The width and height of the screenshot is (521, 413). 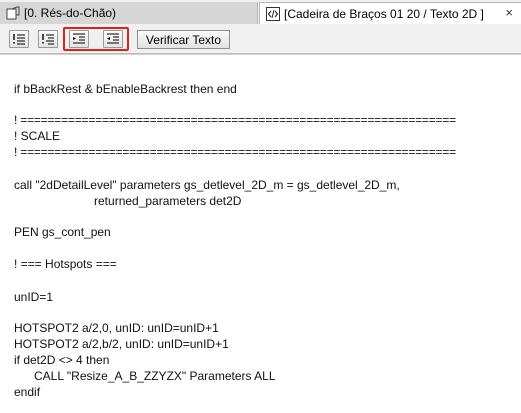 What do you see at coordinates (260, 40) in the screenshot?
I see `script-toolbar: Verificar Texto` at bounding box center [260, 40].